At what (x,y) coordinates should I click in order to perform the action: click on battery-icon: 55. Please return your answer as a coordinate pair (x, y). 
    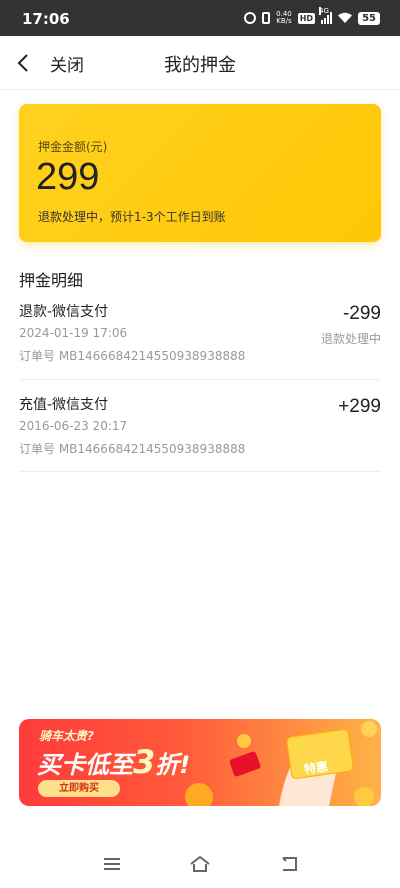
    Looking at the image, I should click on (369, 18).